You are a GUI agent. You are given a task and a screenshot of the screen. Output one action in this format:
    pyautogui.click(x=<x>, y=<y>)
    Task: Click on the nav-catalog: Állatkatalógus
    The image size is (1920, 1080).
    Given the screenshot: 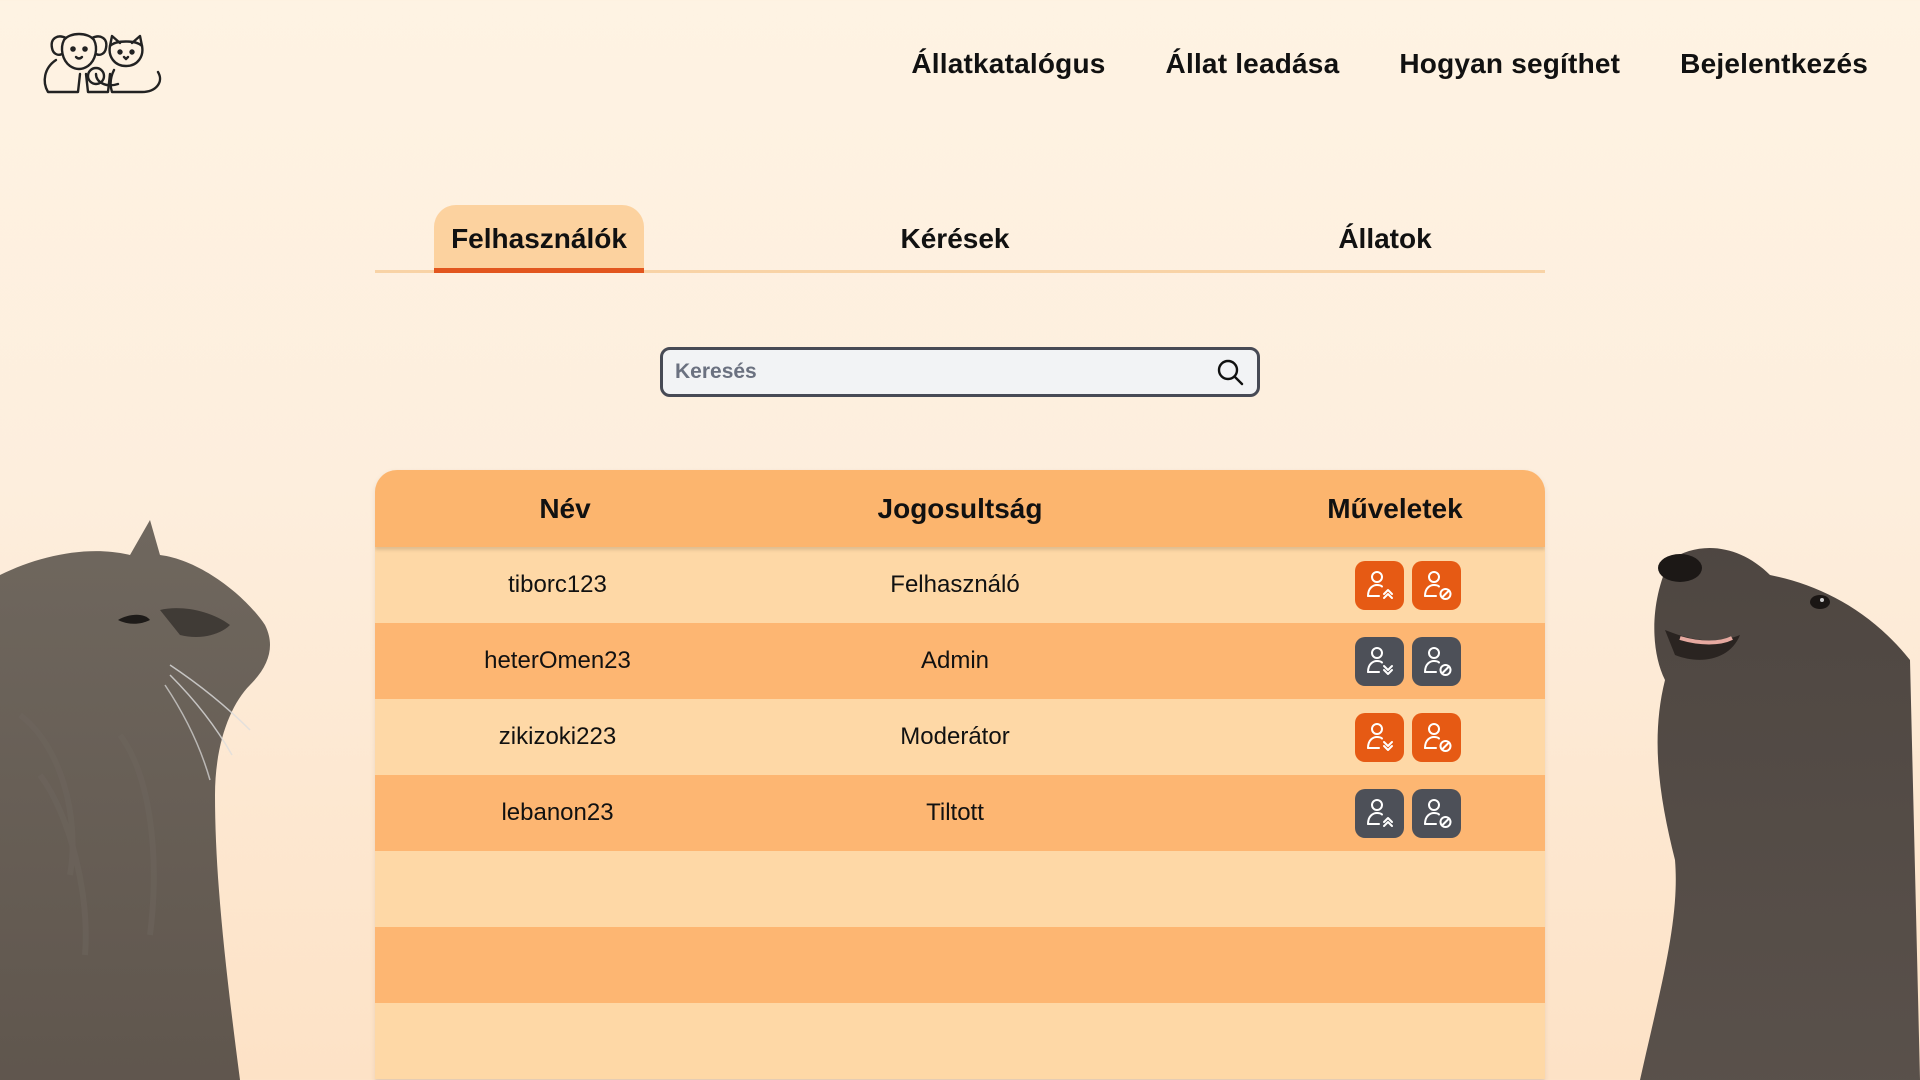 What is the action you would take?
    pyautogui.click(x=1008, y=64)
    